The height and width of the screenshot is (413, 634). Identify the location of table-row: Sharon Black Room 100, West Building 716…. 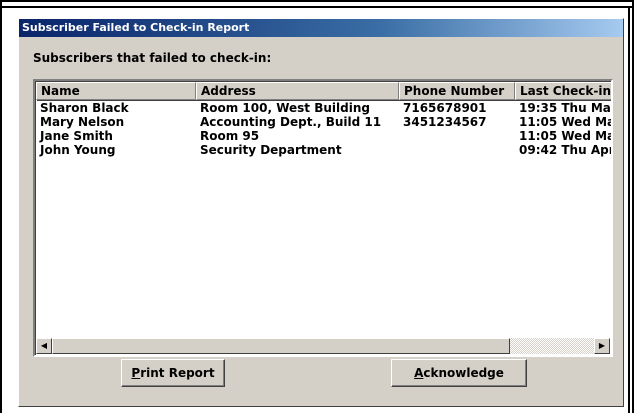
(324, 108).